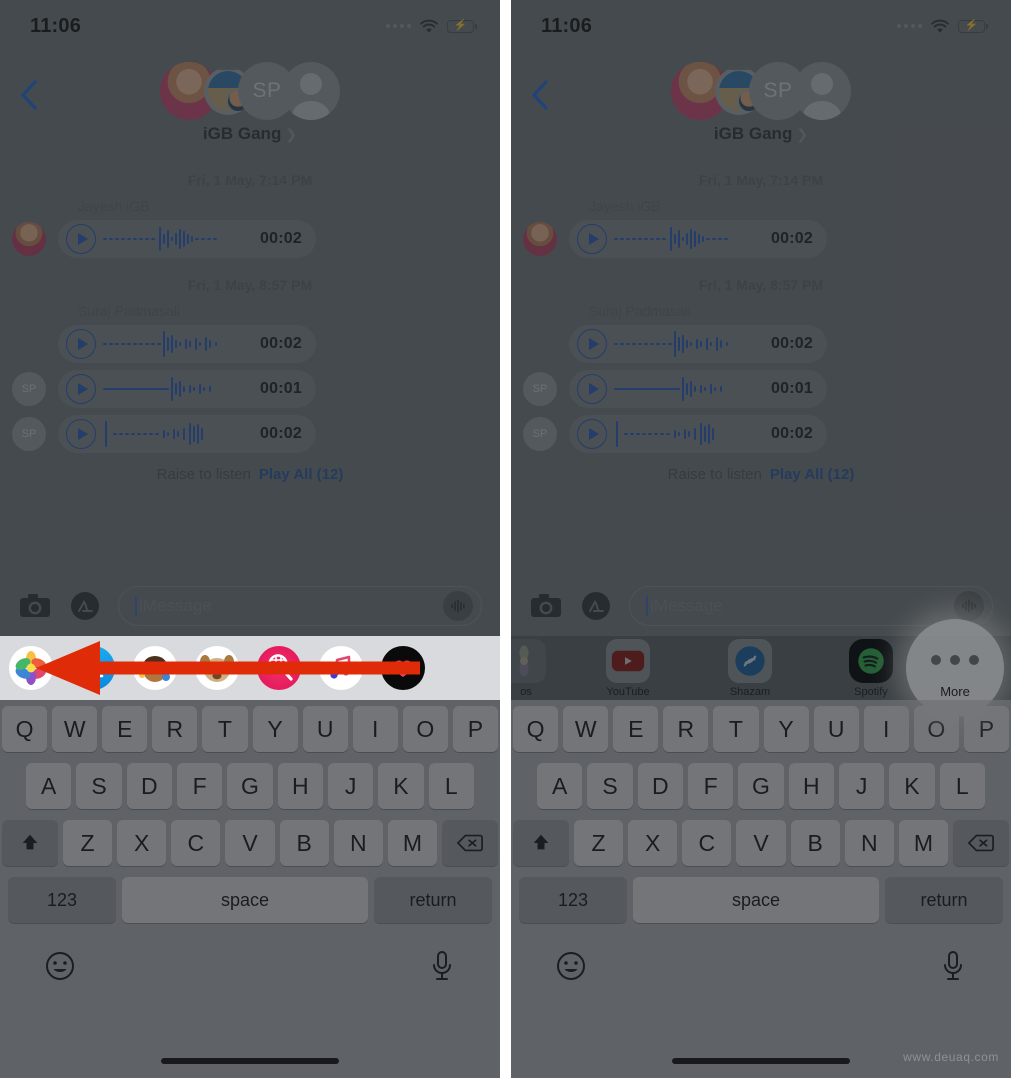 The width and height of the screenshot is (1011, 1078). I want to click on camera-icon, so click(35, 606).